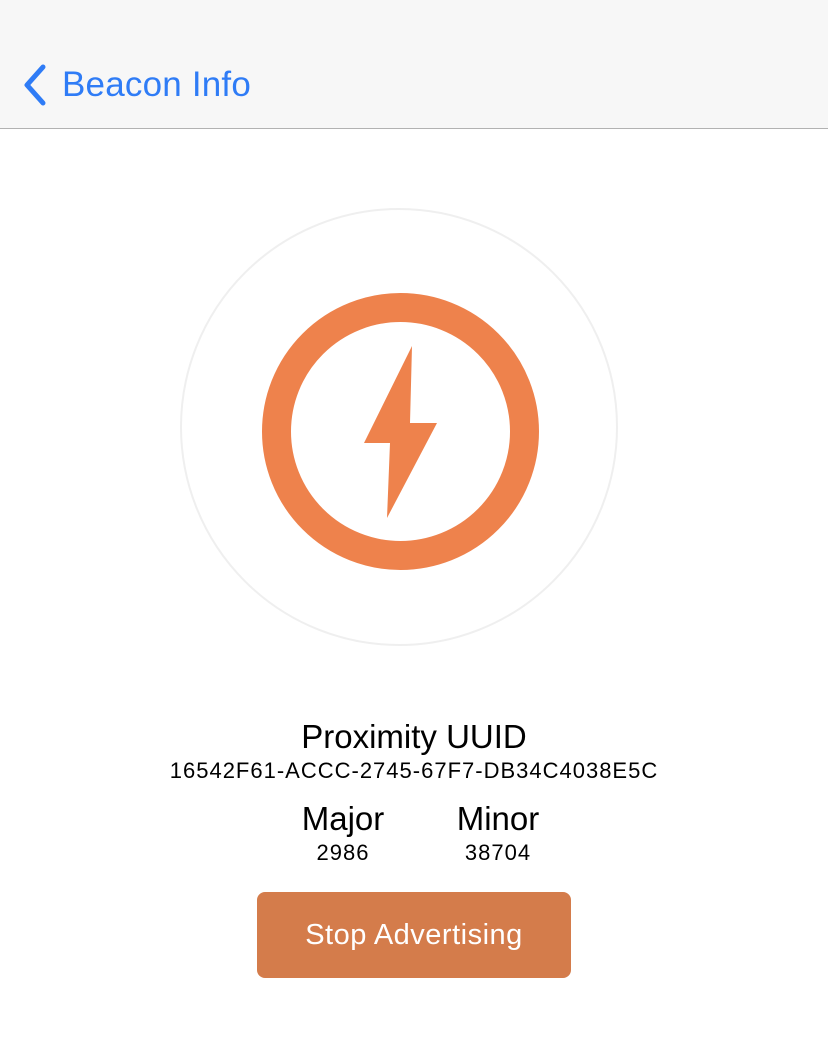 The image size is (828, 1057). I want to click on minor-value: 38704, so click(498, 852).